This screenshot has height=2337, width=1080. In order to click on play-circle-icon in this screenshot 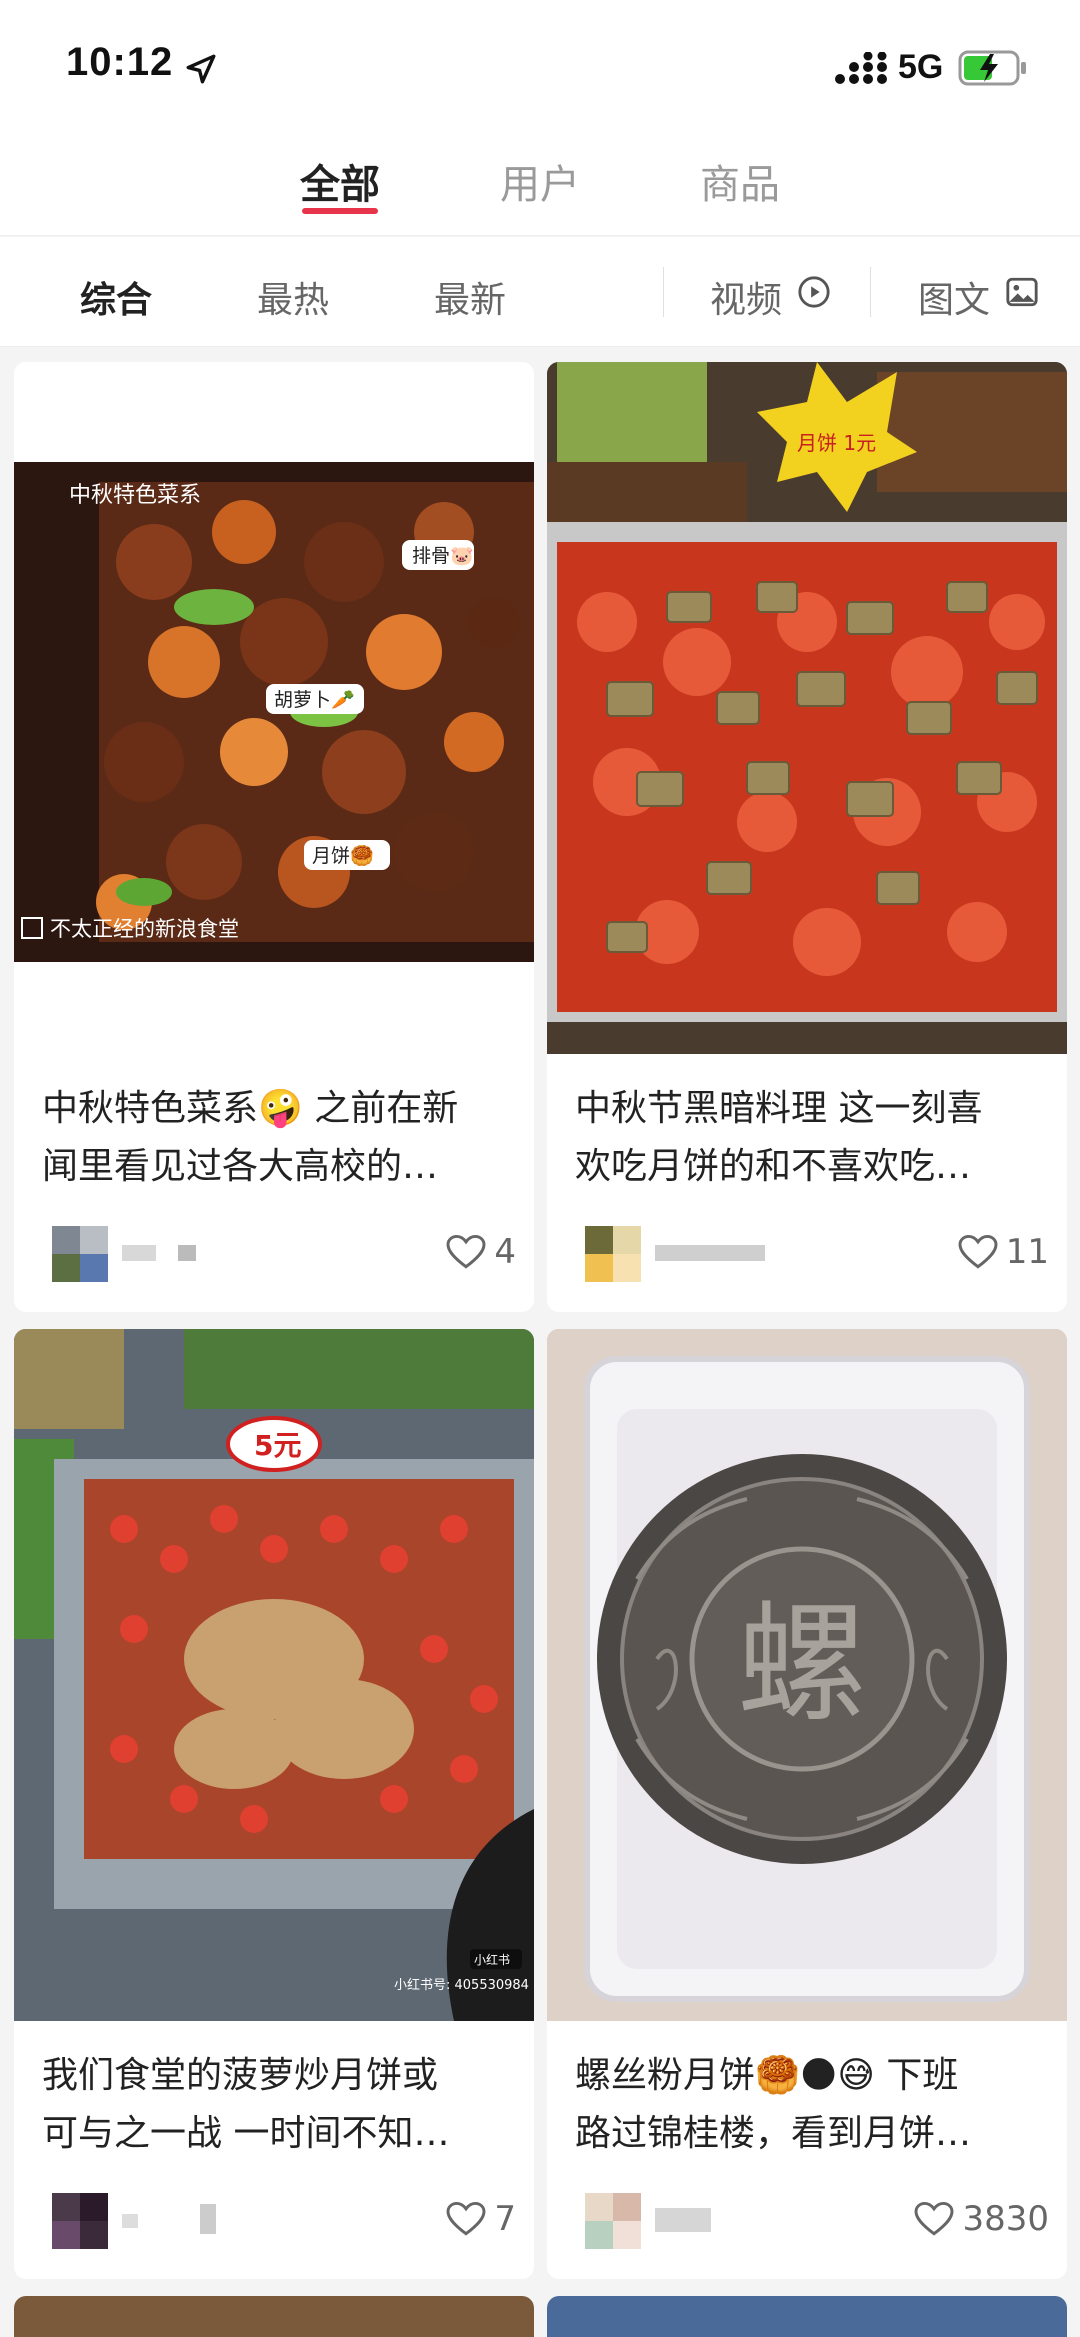, I will do `click(814, 292)`.